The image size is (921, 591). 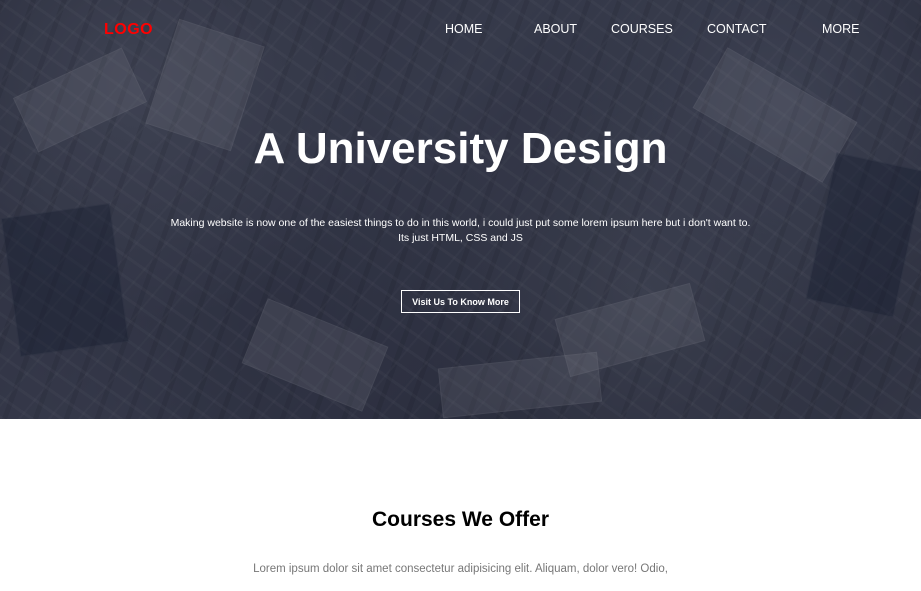 What do you see at coordinates (460, 148) in the screenshot?
I see `hero-title: A University Design` at bounding box center [460, 148].